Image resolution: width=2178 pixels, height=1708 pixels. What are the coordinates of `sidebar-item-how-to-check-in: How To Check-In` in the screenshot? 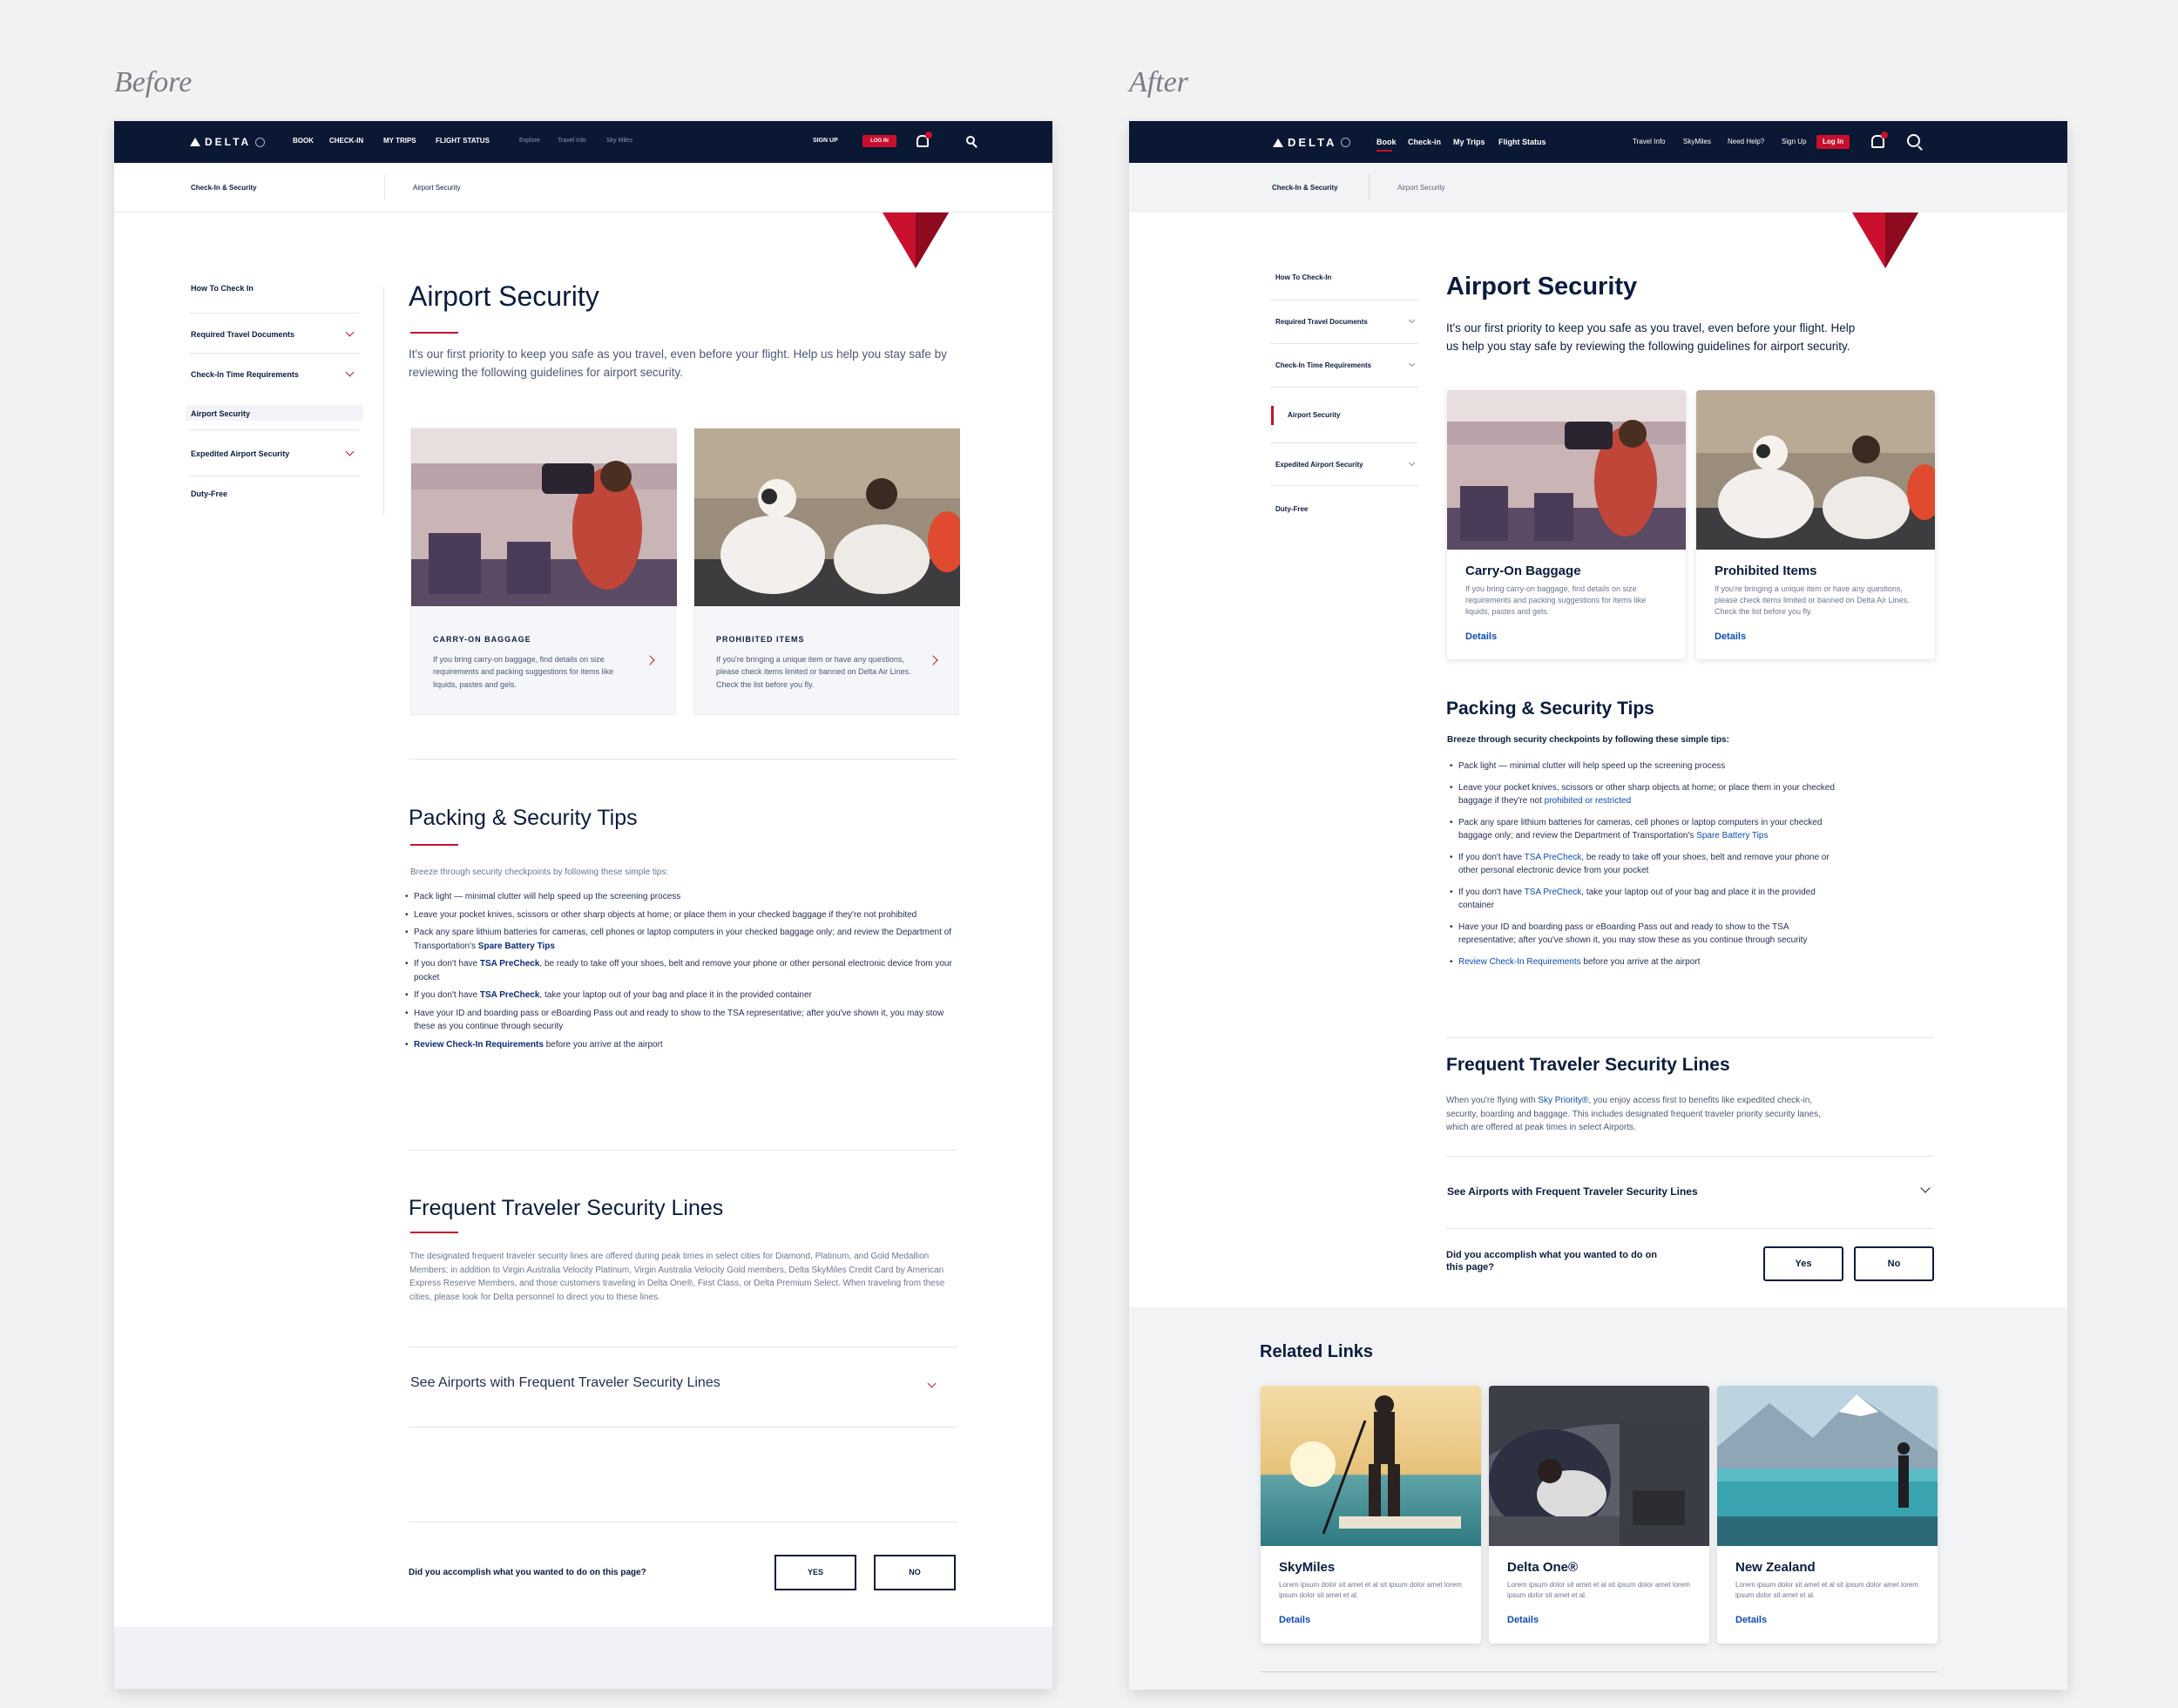 It's located at (1303, 277).